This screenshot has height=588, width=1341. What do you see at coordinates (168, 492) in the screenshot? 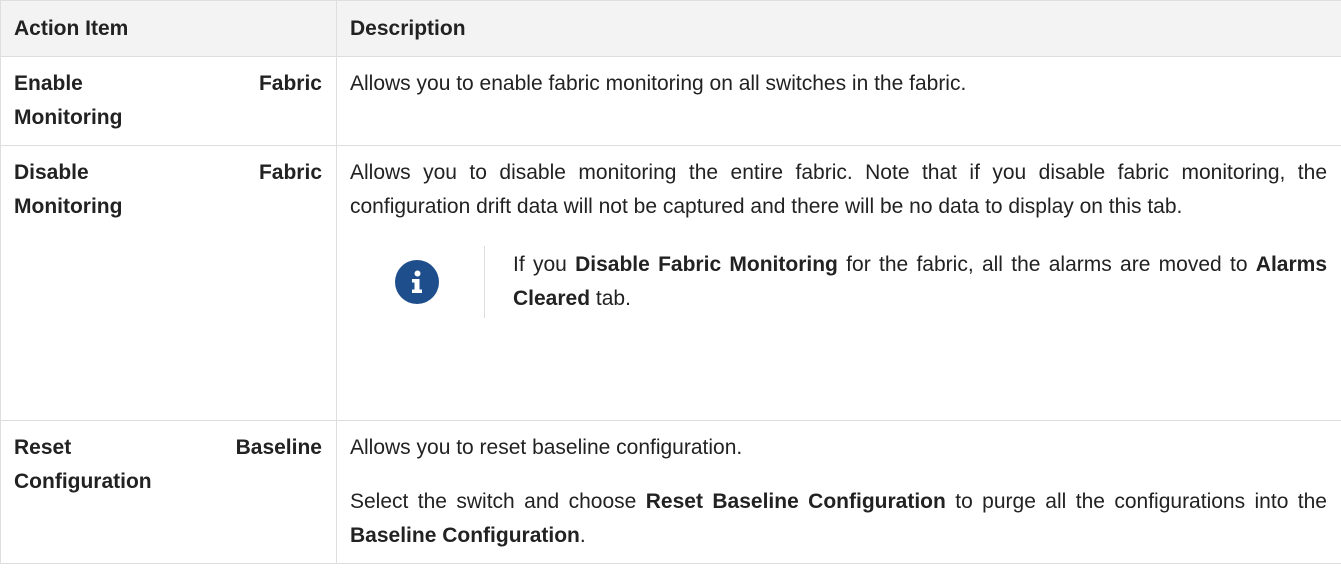
I see `action-cell-reset-baseline: Reset Baseline Configuration` at bounding box center [168, 492].